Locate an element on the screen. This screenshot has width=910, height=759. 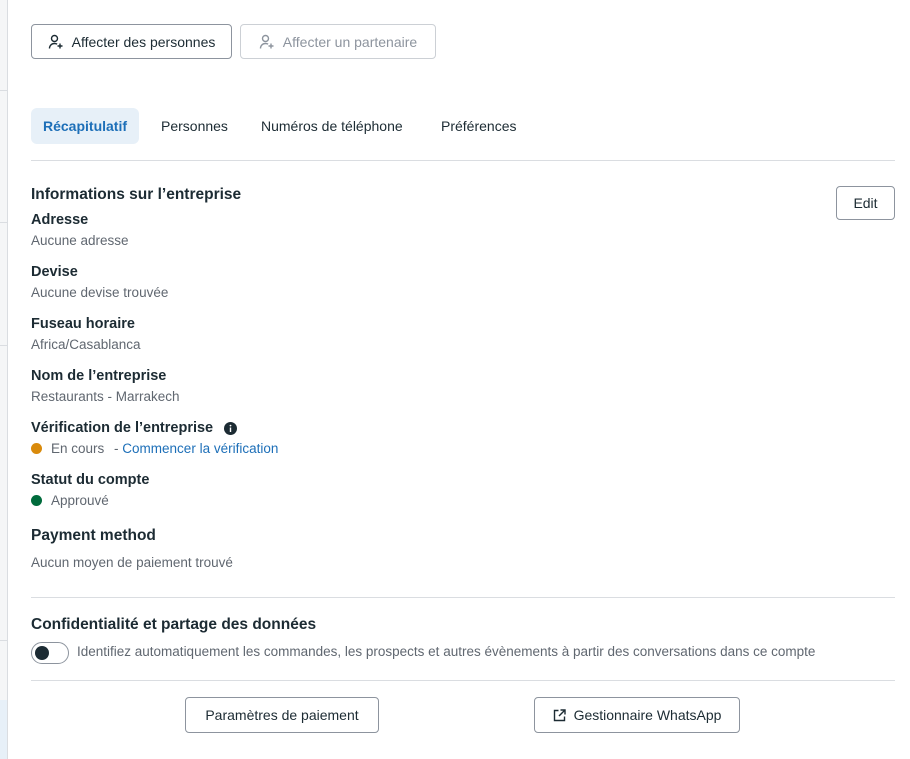
currency-label: Devise is located at coordinates (54, 272).